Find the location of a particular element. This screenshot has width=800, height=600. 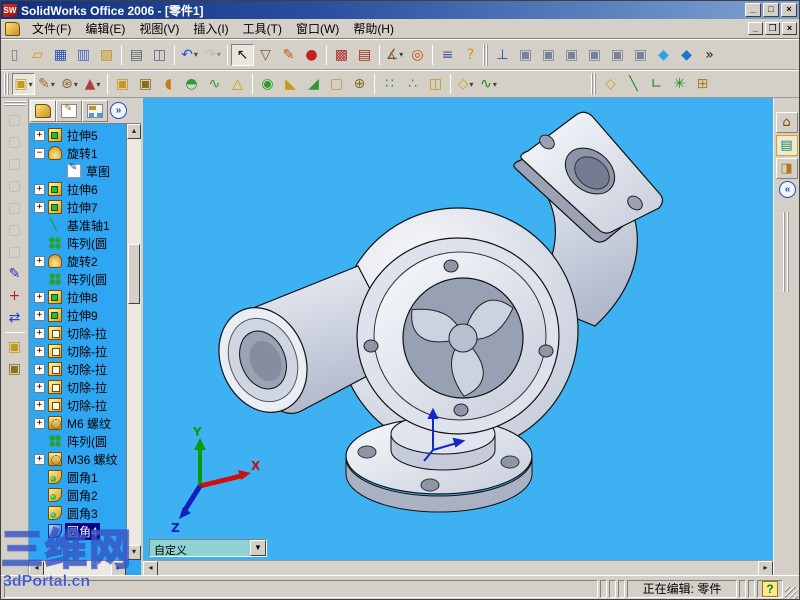

design-library-tab: ◨ is located at coordinates (786, 168).